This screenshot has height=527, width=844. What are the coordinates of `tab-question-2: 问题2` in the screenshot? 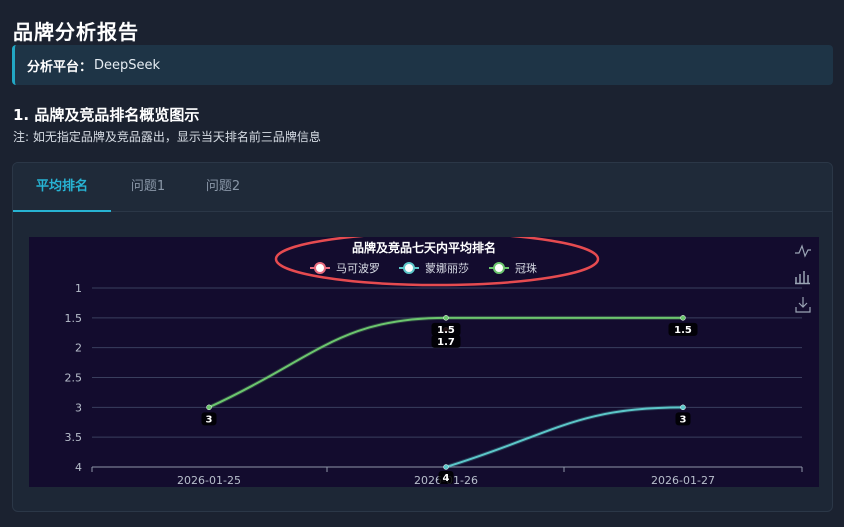 It's located at (223, 187).